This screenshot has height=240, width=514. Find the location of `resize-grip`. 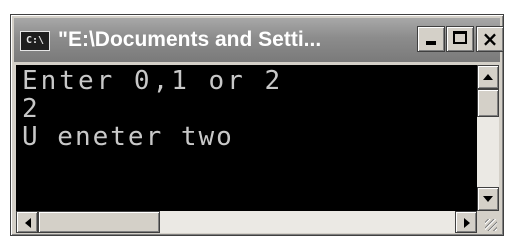

resize-grip is located at coordinates (488, 222).